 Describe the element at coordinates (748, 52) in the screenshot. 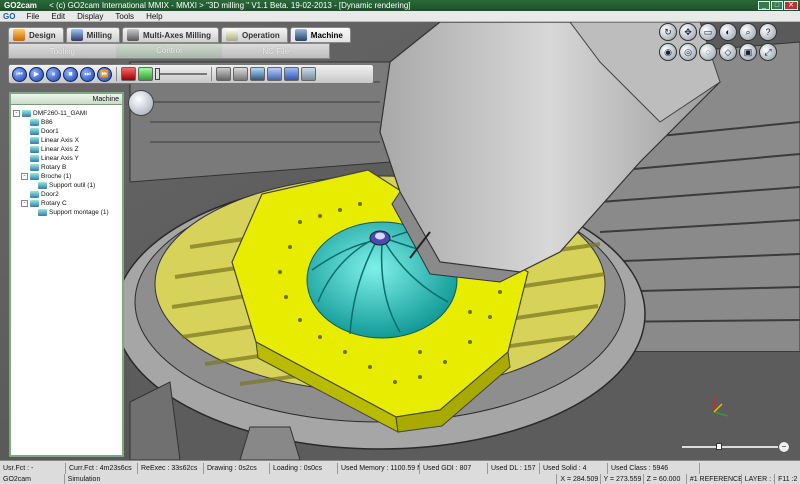

I see `render-icon: ▣` at that location.